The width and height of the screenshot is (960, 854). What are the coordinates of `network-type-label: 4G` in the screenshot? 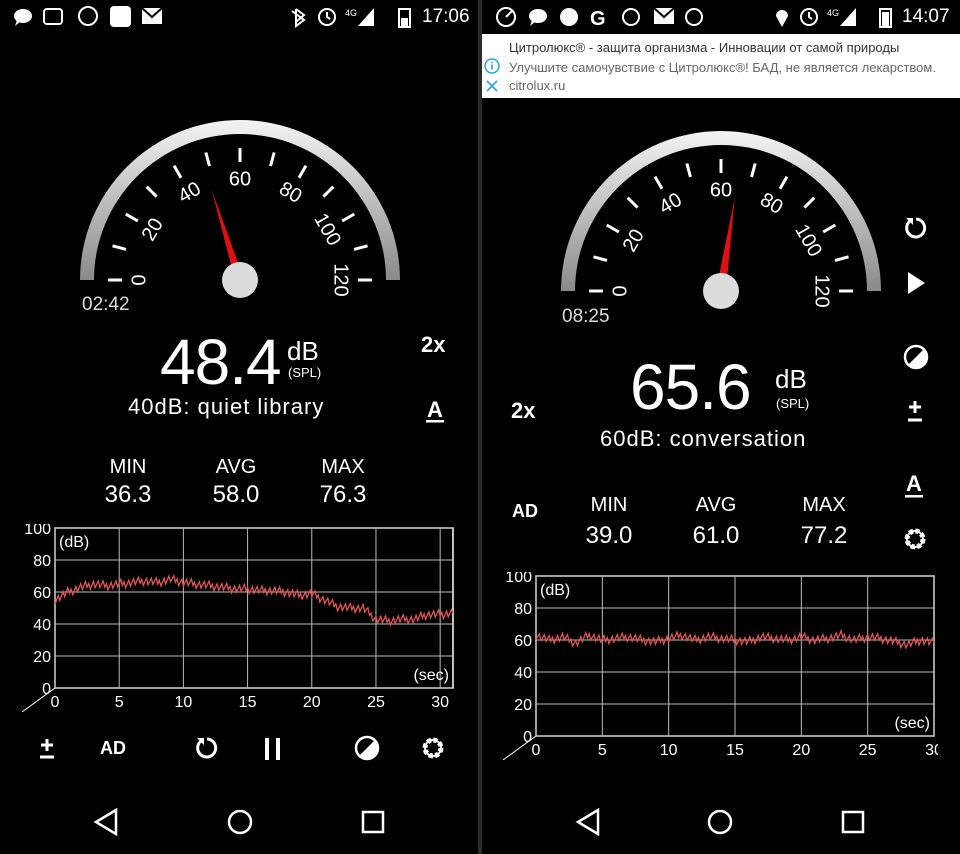 It's located at (833, 13).